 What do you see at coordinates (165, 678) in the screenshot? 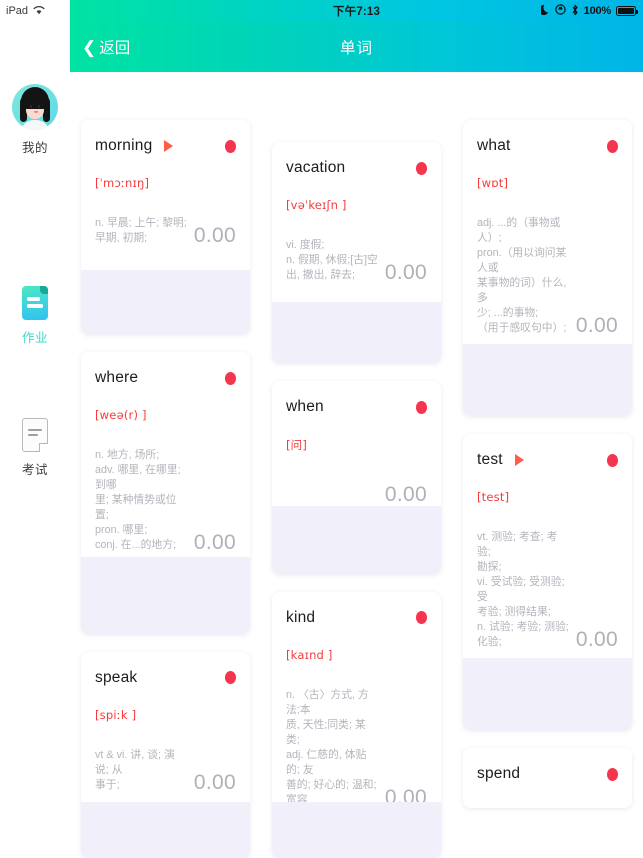
I see `word-card-header: speak` at bounding box center [165, 678].